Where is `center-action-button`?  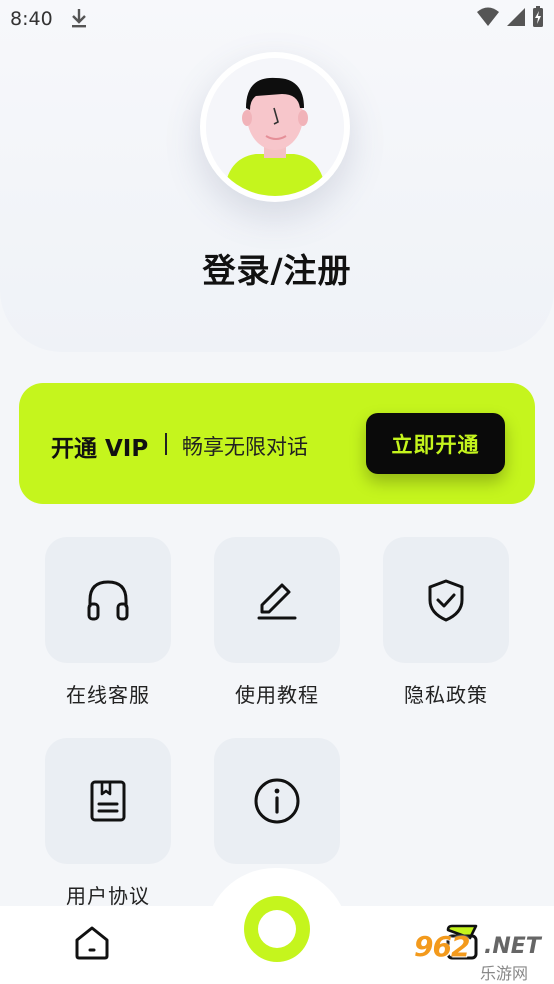 center-action-button is located at coordinates (277, 929).